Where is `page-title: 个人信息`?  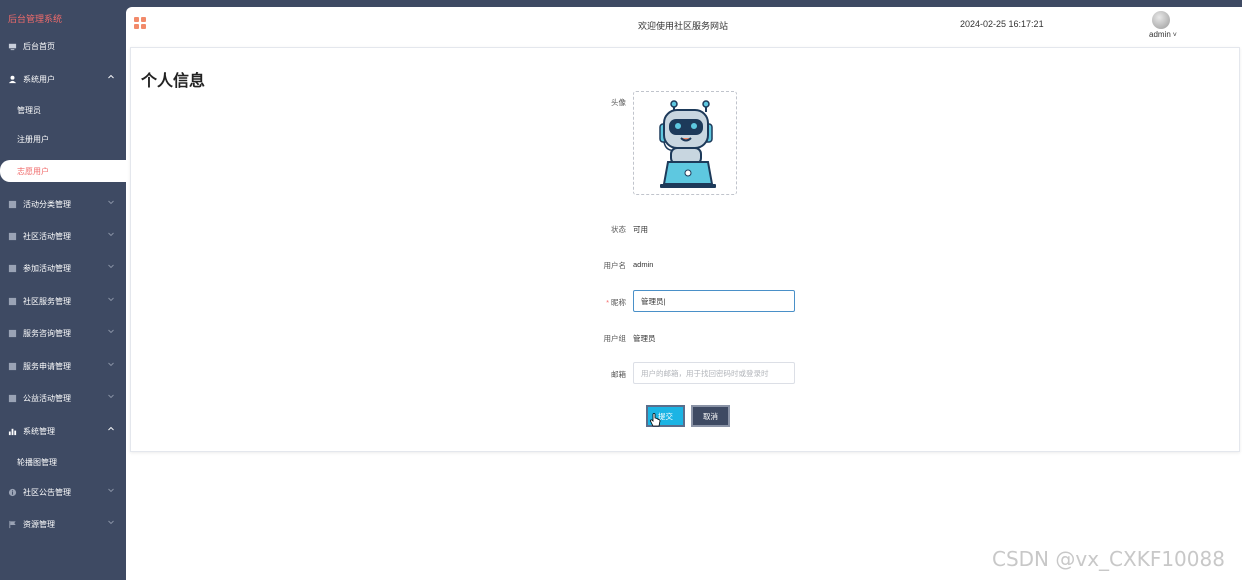 page-title: 个人信息 is located at coordinates (173, 81).